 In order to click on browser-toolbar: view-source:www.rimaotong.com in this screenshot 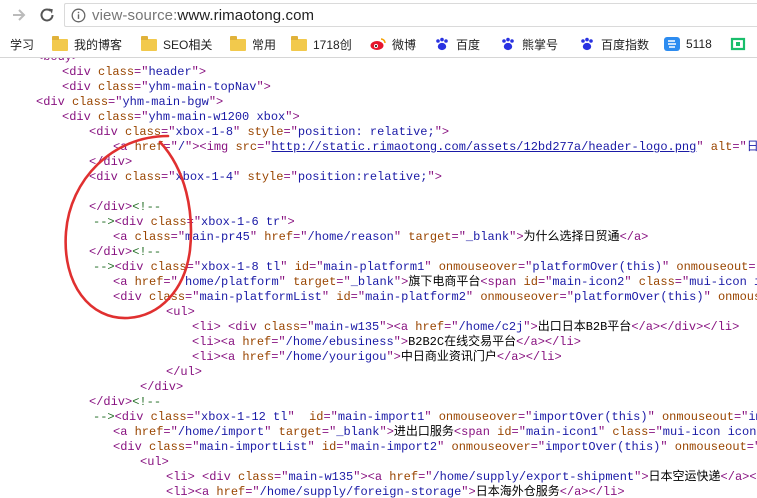, I will do `click(378, 15)`.